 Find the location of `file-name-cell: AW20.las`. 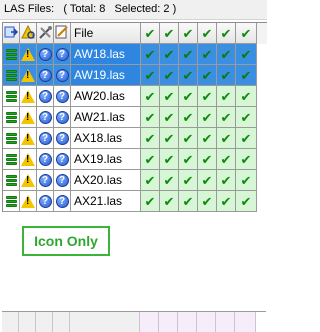

file-name-cell: AW20.las is located at coordinates (106, 96).